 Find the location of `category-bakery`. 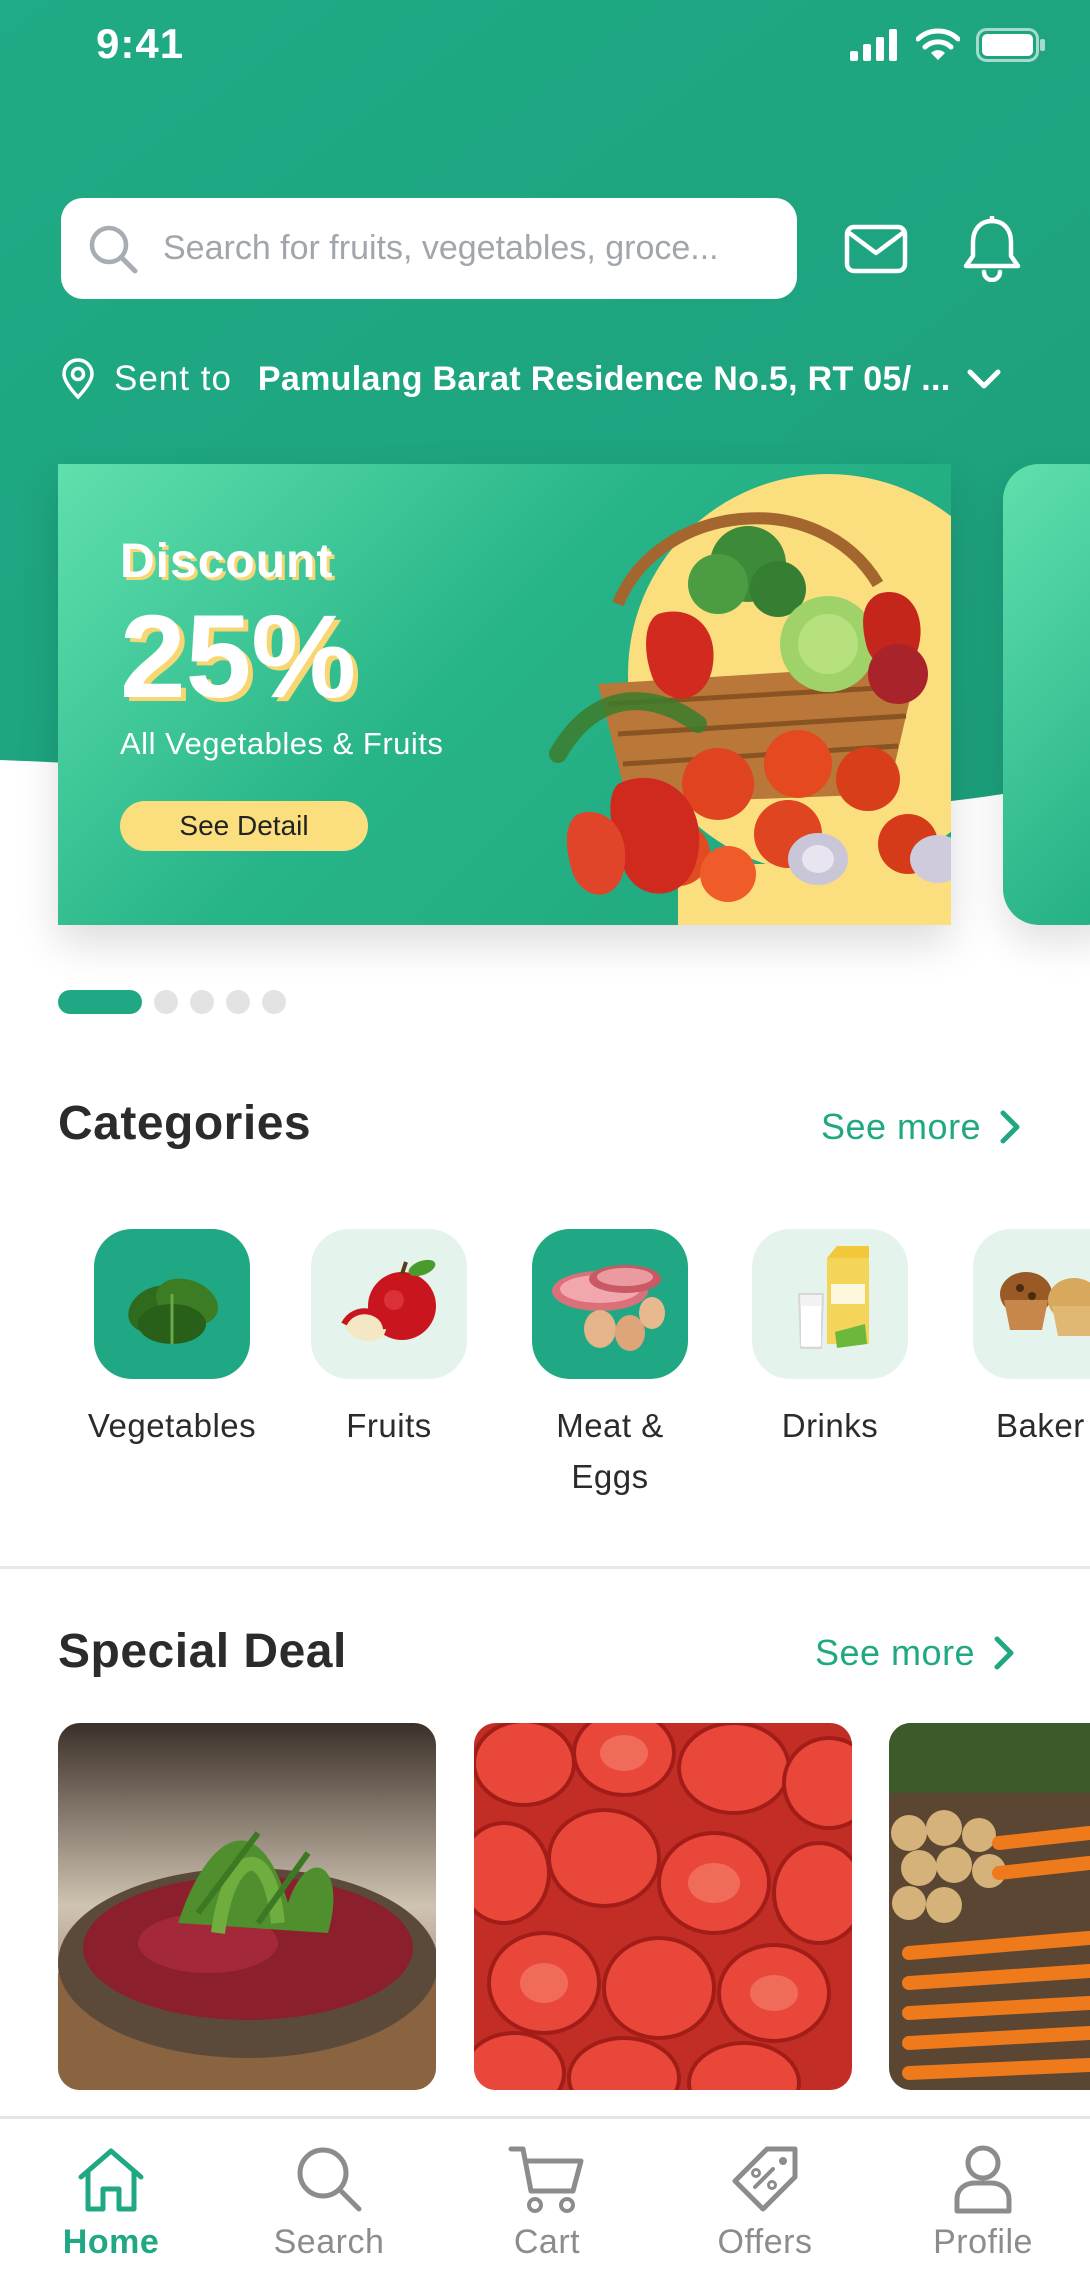

category-bakery is located at coordinates (1031, 1304).